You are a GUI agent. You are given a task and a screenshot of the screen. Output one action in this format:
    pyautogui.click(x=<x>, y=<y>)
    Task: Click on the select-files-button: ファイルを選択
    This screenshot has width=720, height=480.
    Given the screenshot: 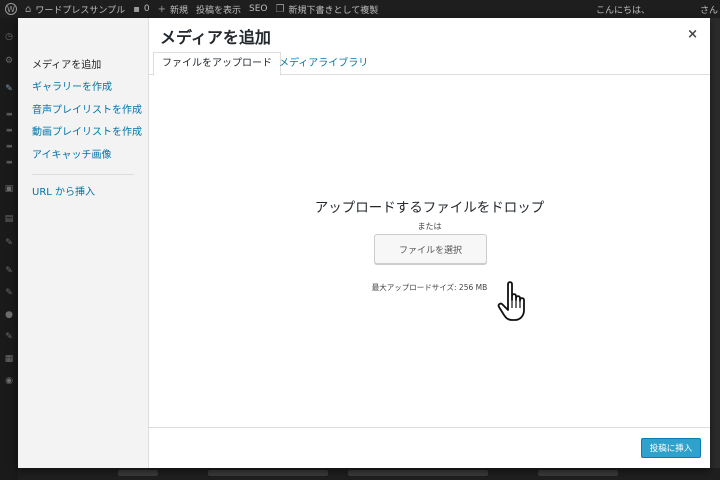 What is the action you would take?
    pyautogui.click(x=430, y=249)
    